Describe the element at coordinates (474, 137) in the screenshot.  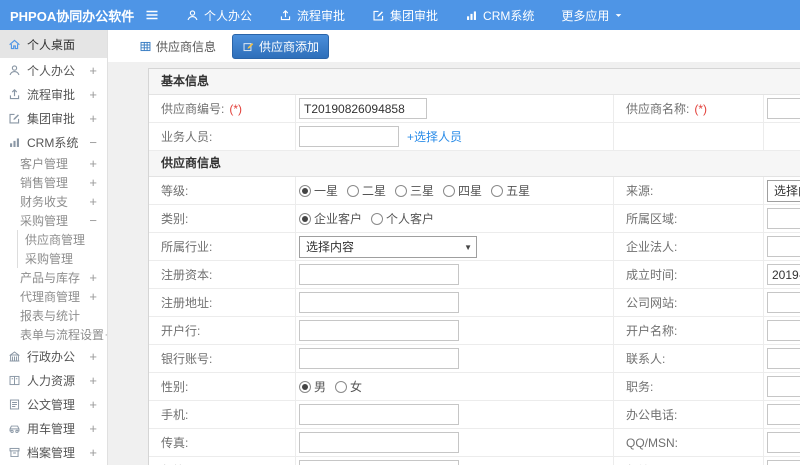
I see `form-row: 业务人员: +选择人员` at that location.